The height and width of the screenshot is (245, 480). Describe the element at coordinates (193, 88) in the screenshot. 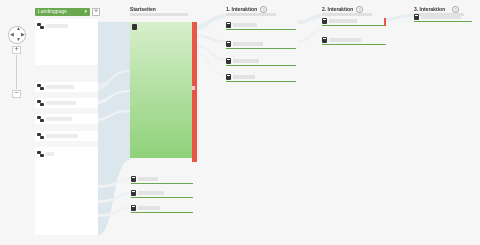

I see `dropoff-marker` at that location.